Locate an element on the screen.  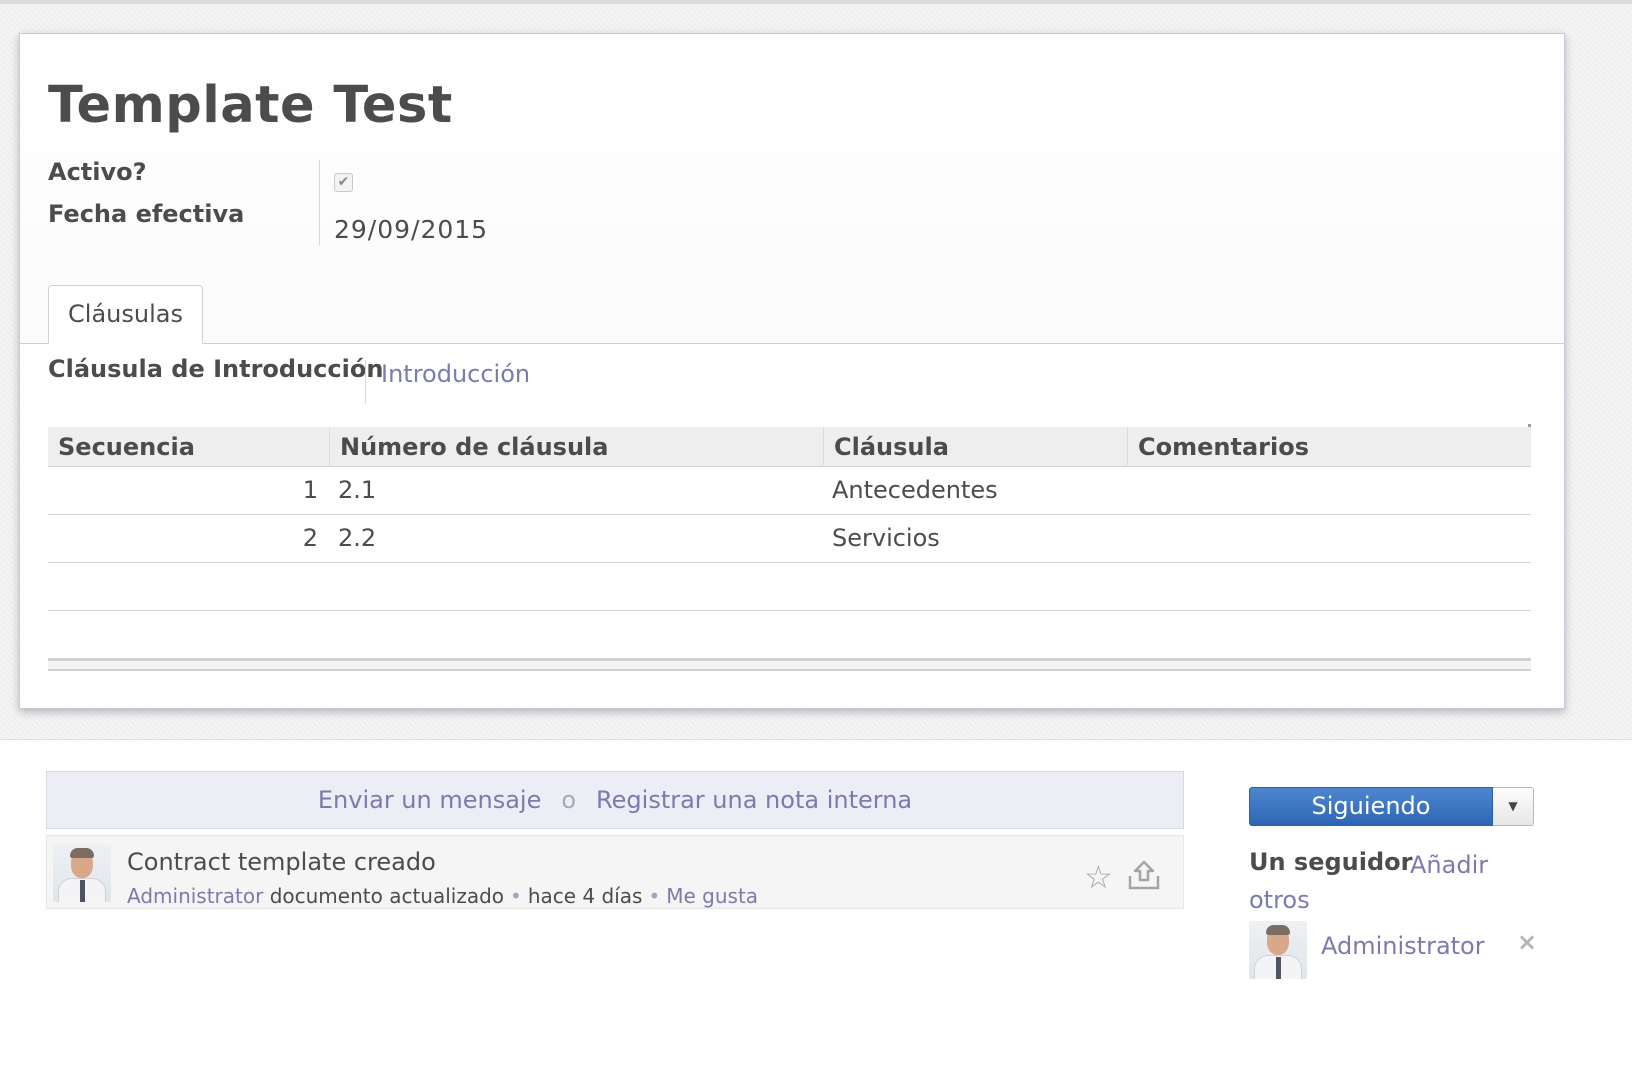
message-action: documento actualizado is located at coordinates (387, 896).